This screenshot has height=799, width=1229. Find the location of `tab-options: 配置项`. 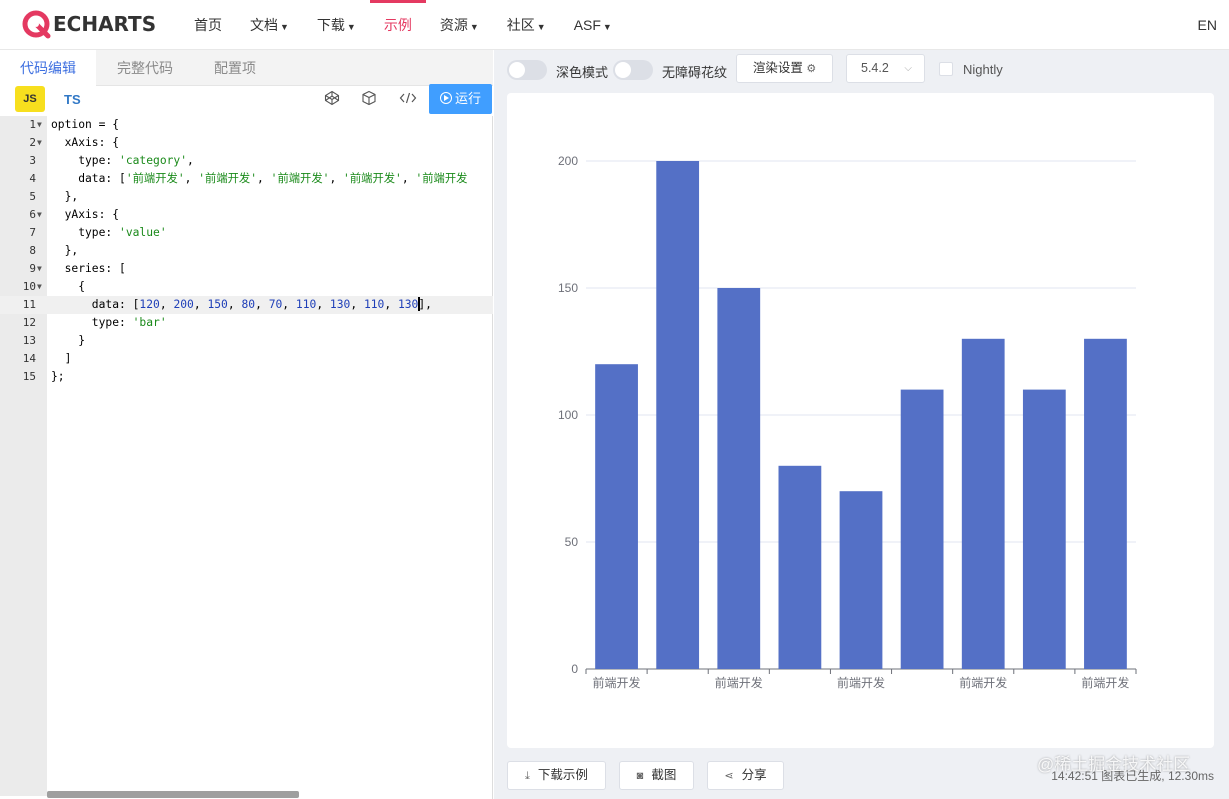

tab-options: 配置项 is located at coordinates (235, 68).